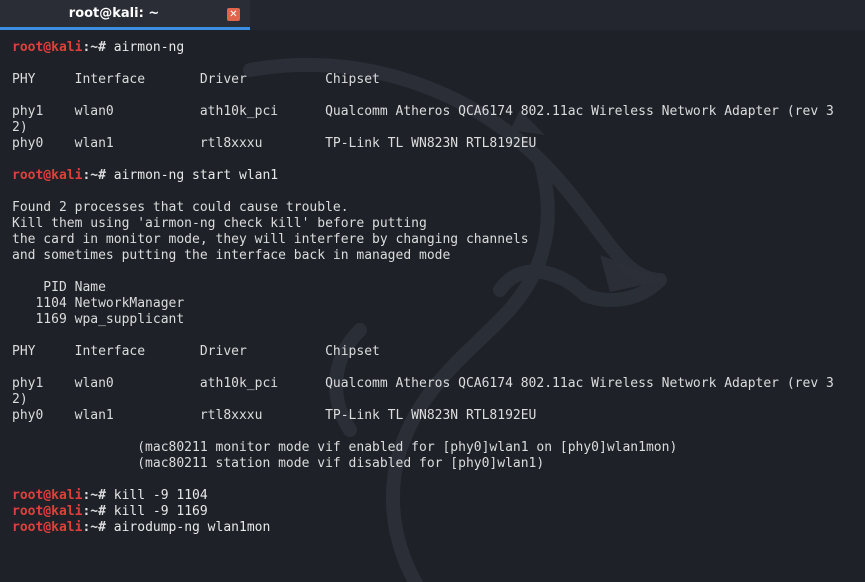 This screenshot has width=865, height=582. What do you see at coordinates (436, 528) in the screenshot?
I see `prompt-line: root@kali:~# airodump-ng wlan1mon` at bounding box center [436, 528].